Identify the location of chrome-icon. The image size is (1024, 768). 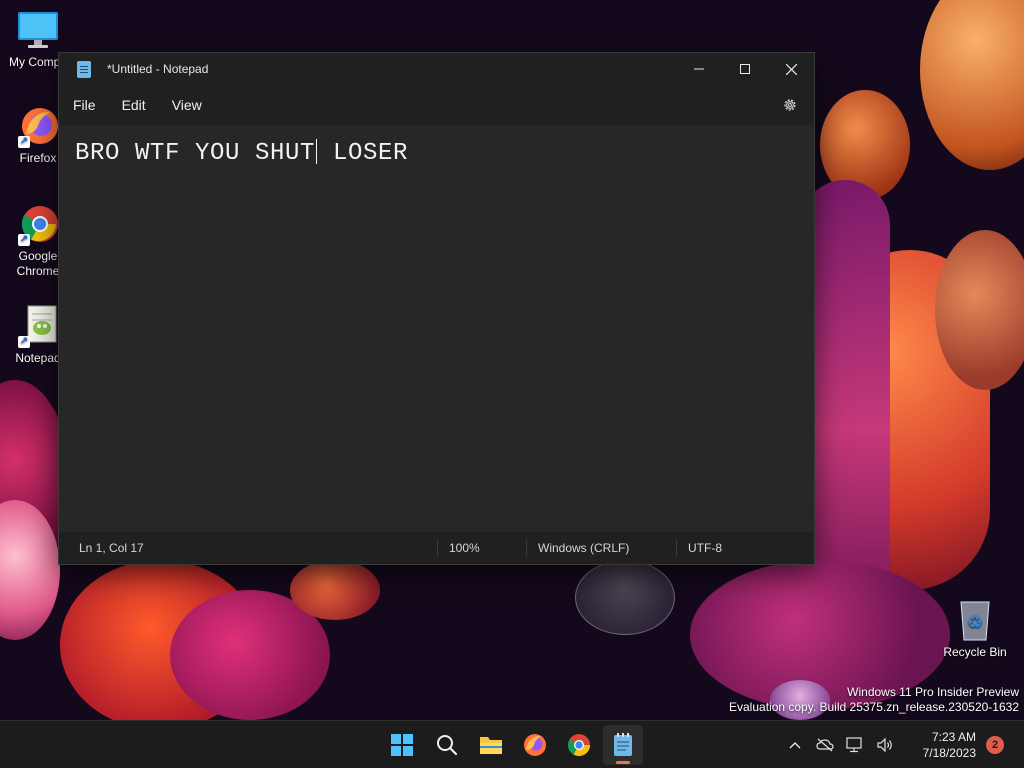
(579, 745).